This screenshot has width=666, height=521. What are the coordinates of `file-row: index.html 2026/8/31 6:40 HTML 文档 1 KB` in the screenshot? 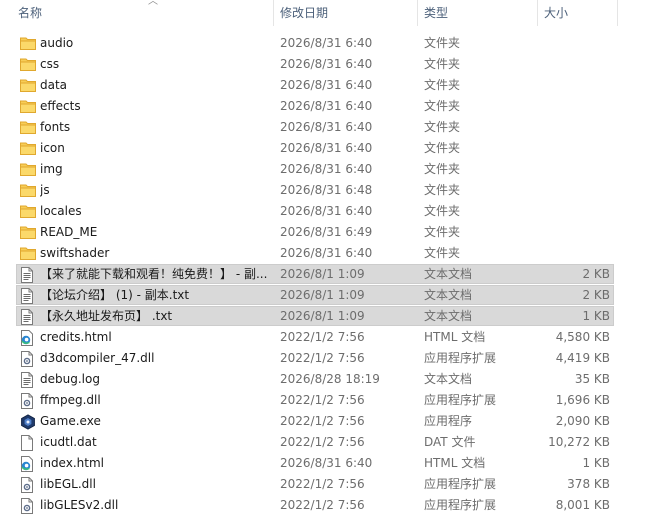 It's located at (333, 463).